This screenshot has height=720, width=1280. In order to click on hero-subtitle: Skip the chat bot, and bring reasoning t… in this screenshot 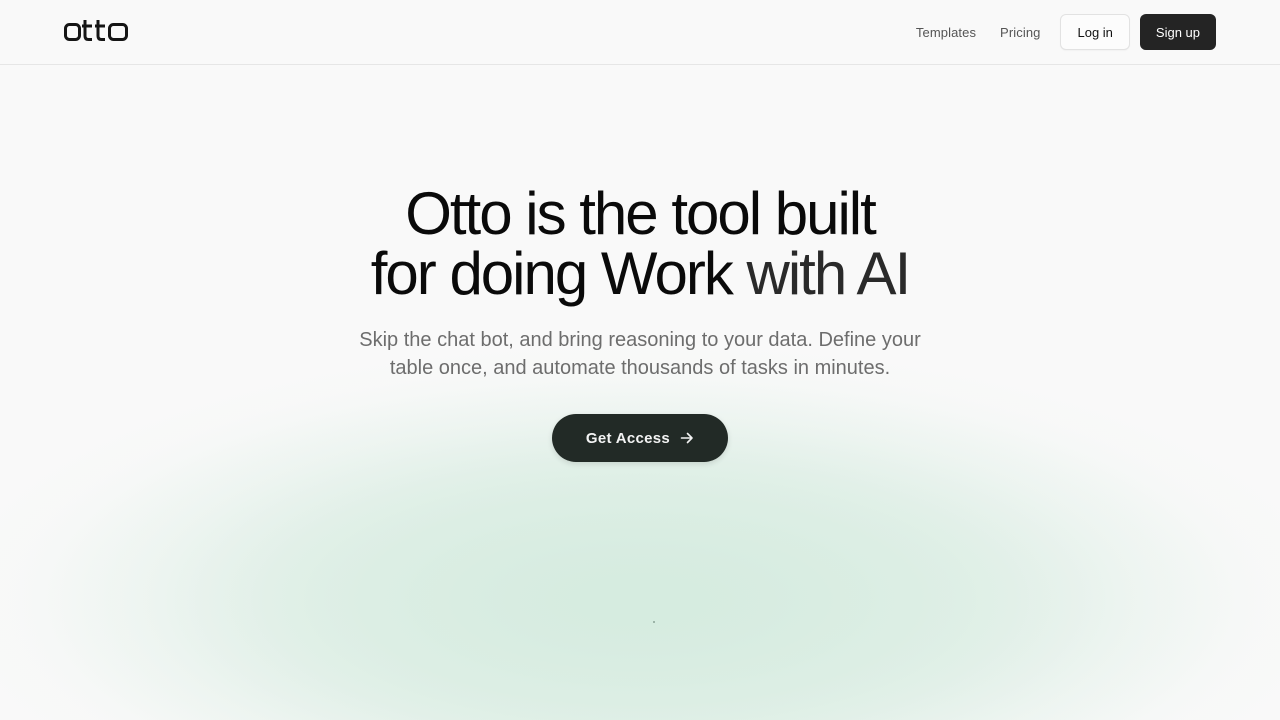, I will do `click(640, 354)`.